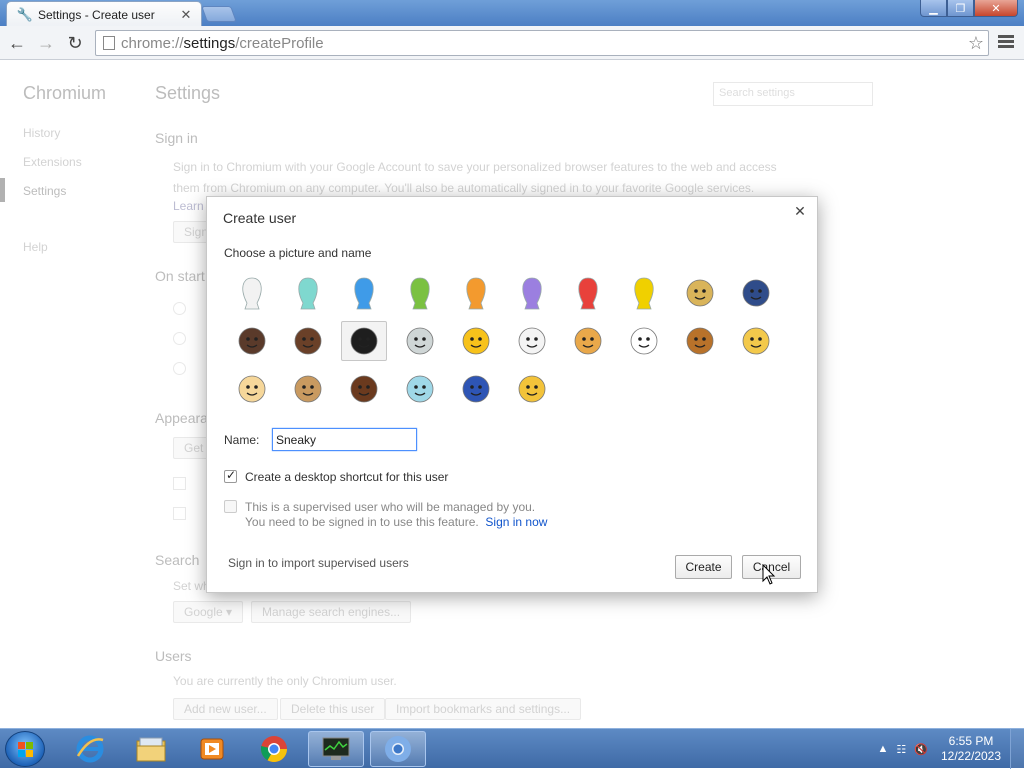 Image resolution: width=1024 pixels, height=769 pixels. I want to click on avatar-white-silhouette-icon, so click(252, 293).